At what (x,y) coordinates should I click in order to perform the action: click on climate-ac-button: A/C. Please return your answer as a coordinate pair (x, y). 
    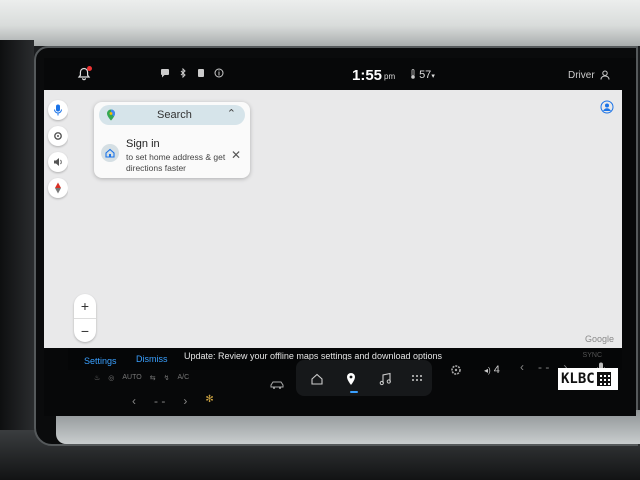
    Looking at the image, I should click on (183, 378).